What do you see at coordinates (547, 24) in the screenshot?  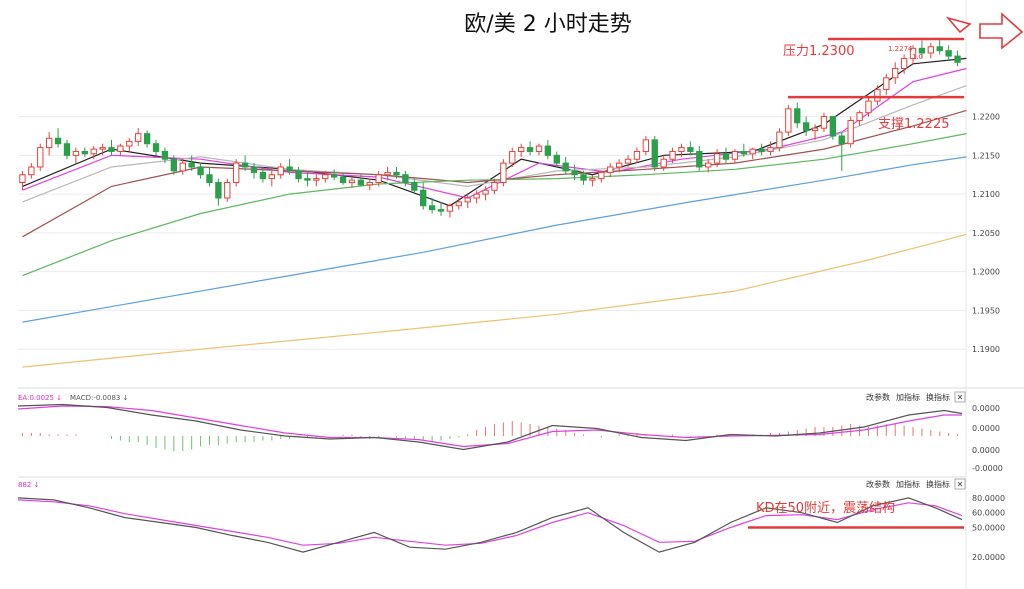 I see `chart-title: 欧/美 2 小时走势` at bounding box center [547, 24].